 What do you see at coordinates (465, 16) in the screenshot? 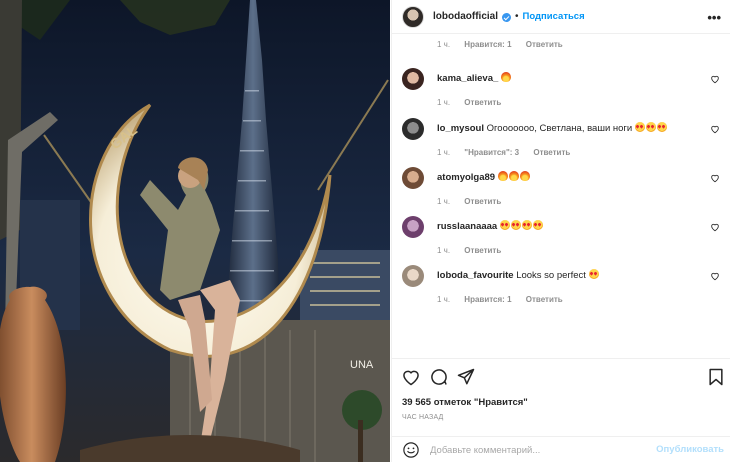
I see `author-username: lobodaofficial` at bounding box center [465, 16].